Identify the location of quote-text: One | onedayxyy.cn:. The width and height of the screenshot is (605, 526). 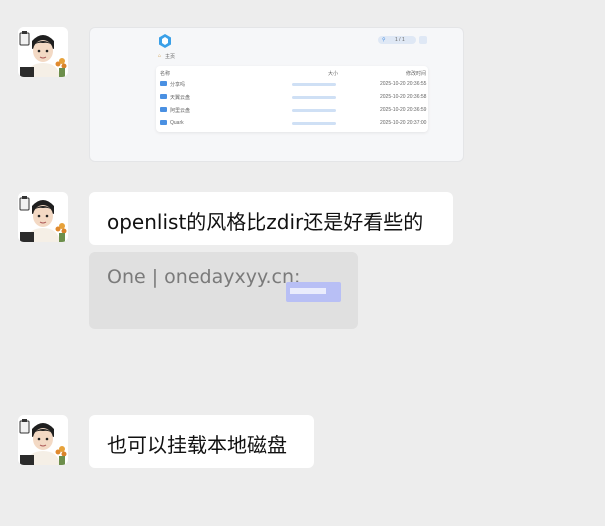
(204, 277).